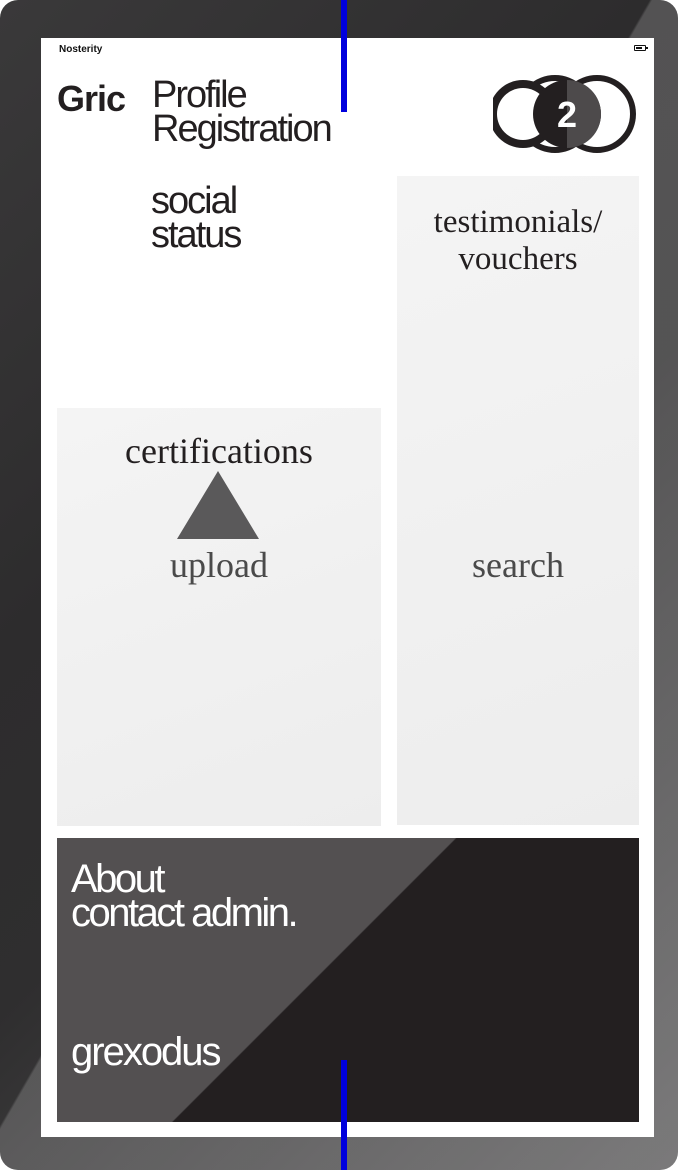 The width and height of the screenshot is (678, 1170). I want to click on battery-icon, so click(641, 48).